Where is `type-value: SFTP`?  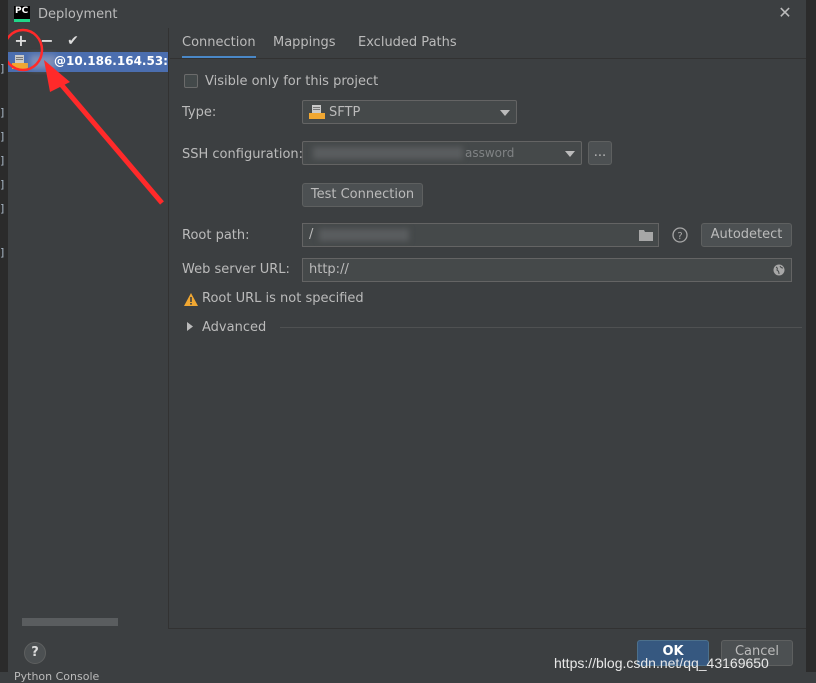 type-value: SFTP is located at coordinates (345, 112).